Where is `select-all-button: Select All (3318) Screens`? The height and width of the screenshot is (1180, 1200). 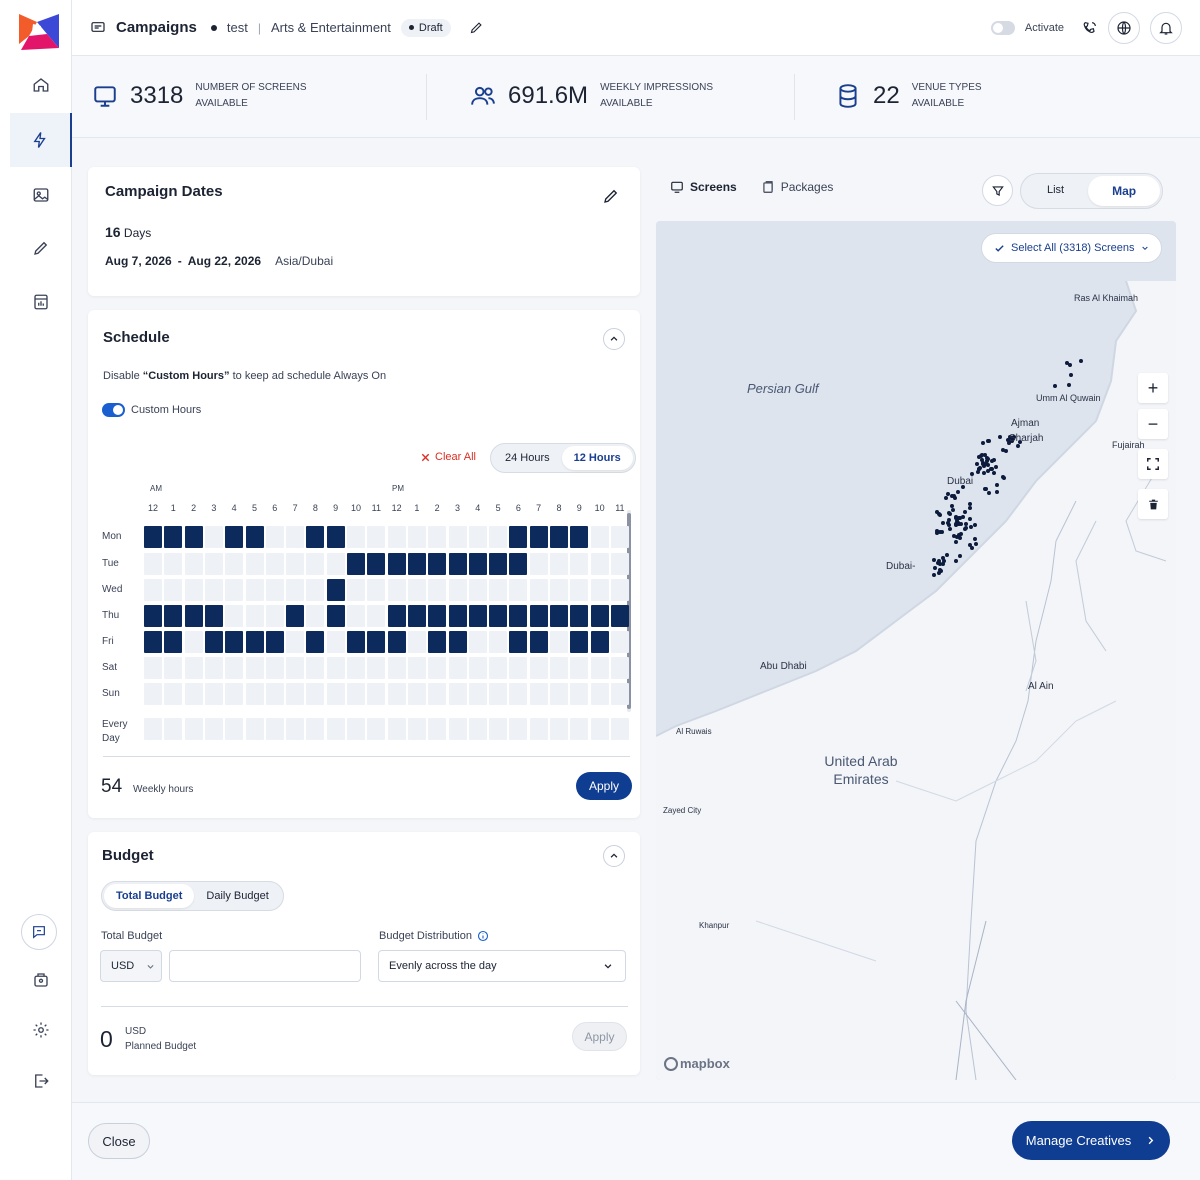
select-all-button: Select All (3318) Screens is located at coordinates (1071, 248).